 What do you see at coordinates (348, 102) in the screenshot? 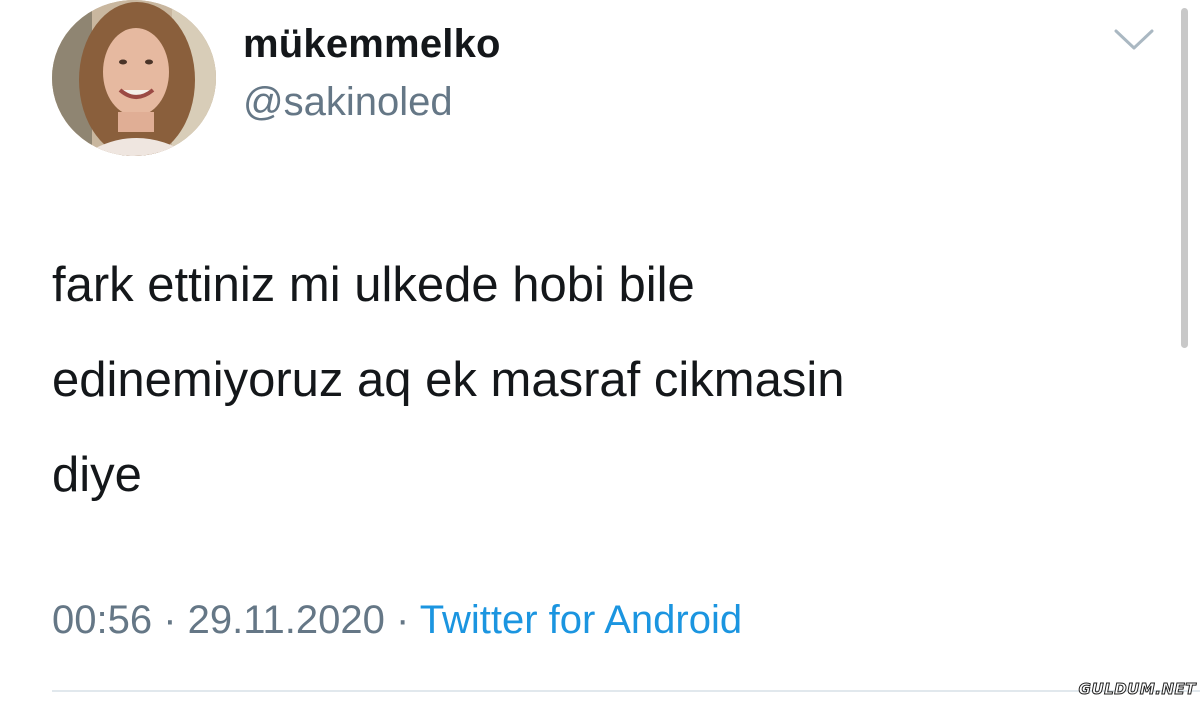
I see `user-handle: @sakinoled` at bounding box center [348, 102].